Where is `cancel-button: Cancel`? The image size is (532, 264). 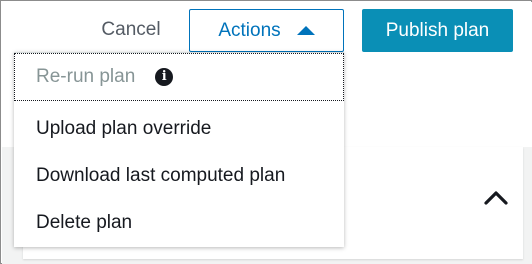 cancel-button: Cancel is located at coordinates (131, 30).